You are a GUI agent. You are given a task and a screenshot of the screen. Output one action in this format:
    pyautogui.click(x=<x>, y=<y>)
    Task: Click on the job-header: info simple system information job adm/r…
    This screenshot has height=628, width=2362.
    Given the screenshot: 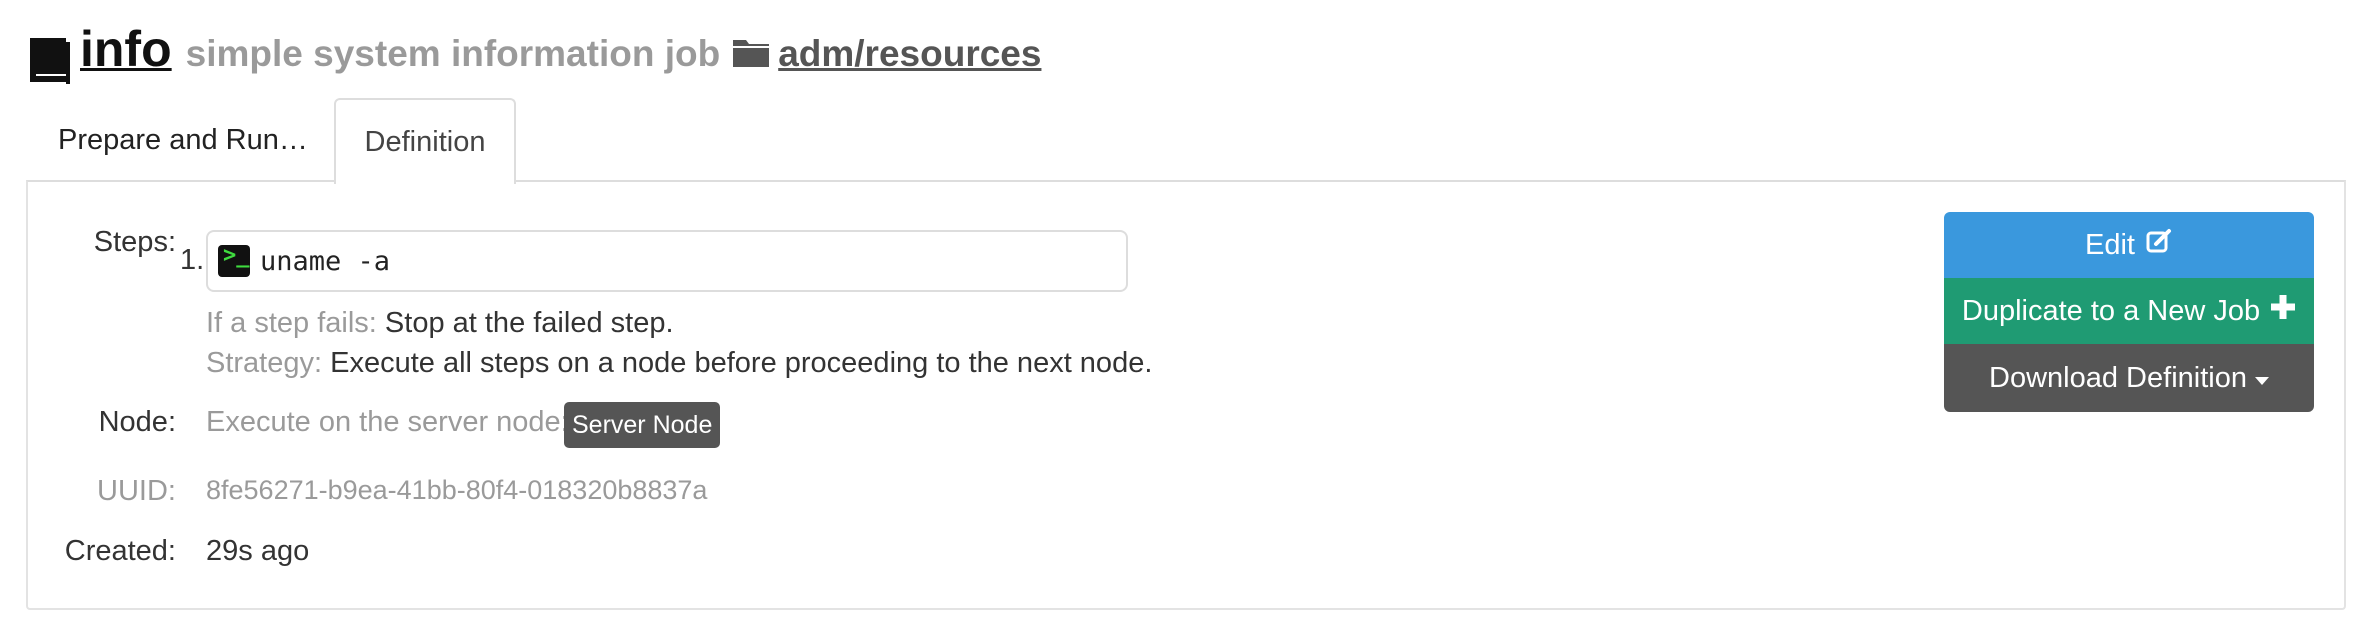 What is the action you would take?
    pyautogui.click(x=534, y=55)
    